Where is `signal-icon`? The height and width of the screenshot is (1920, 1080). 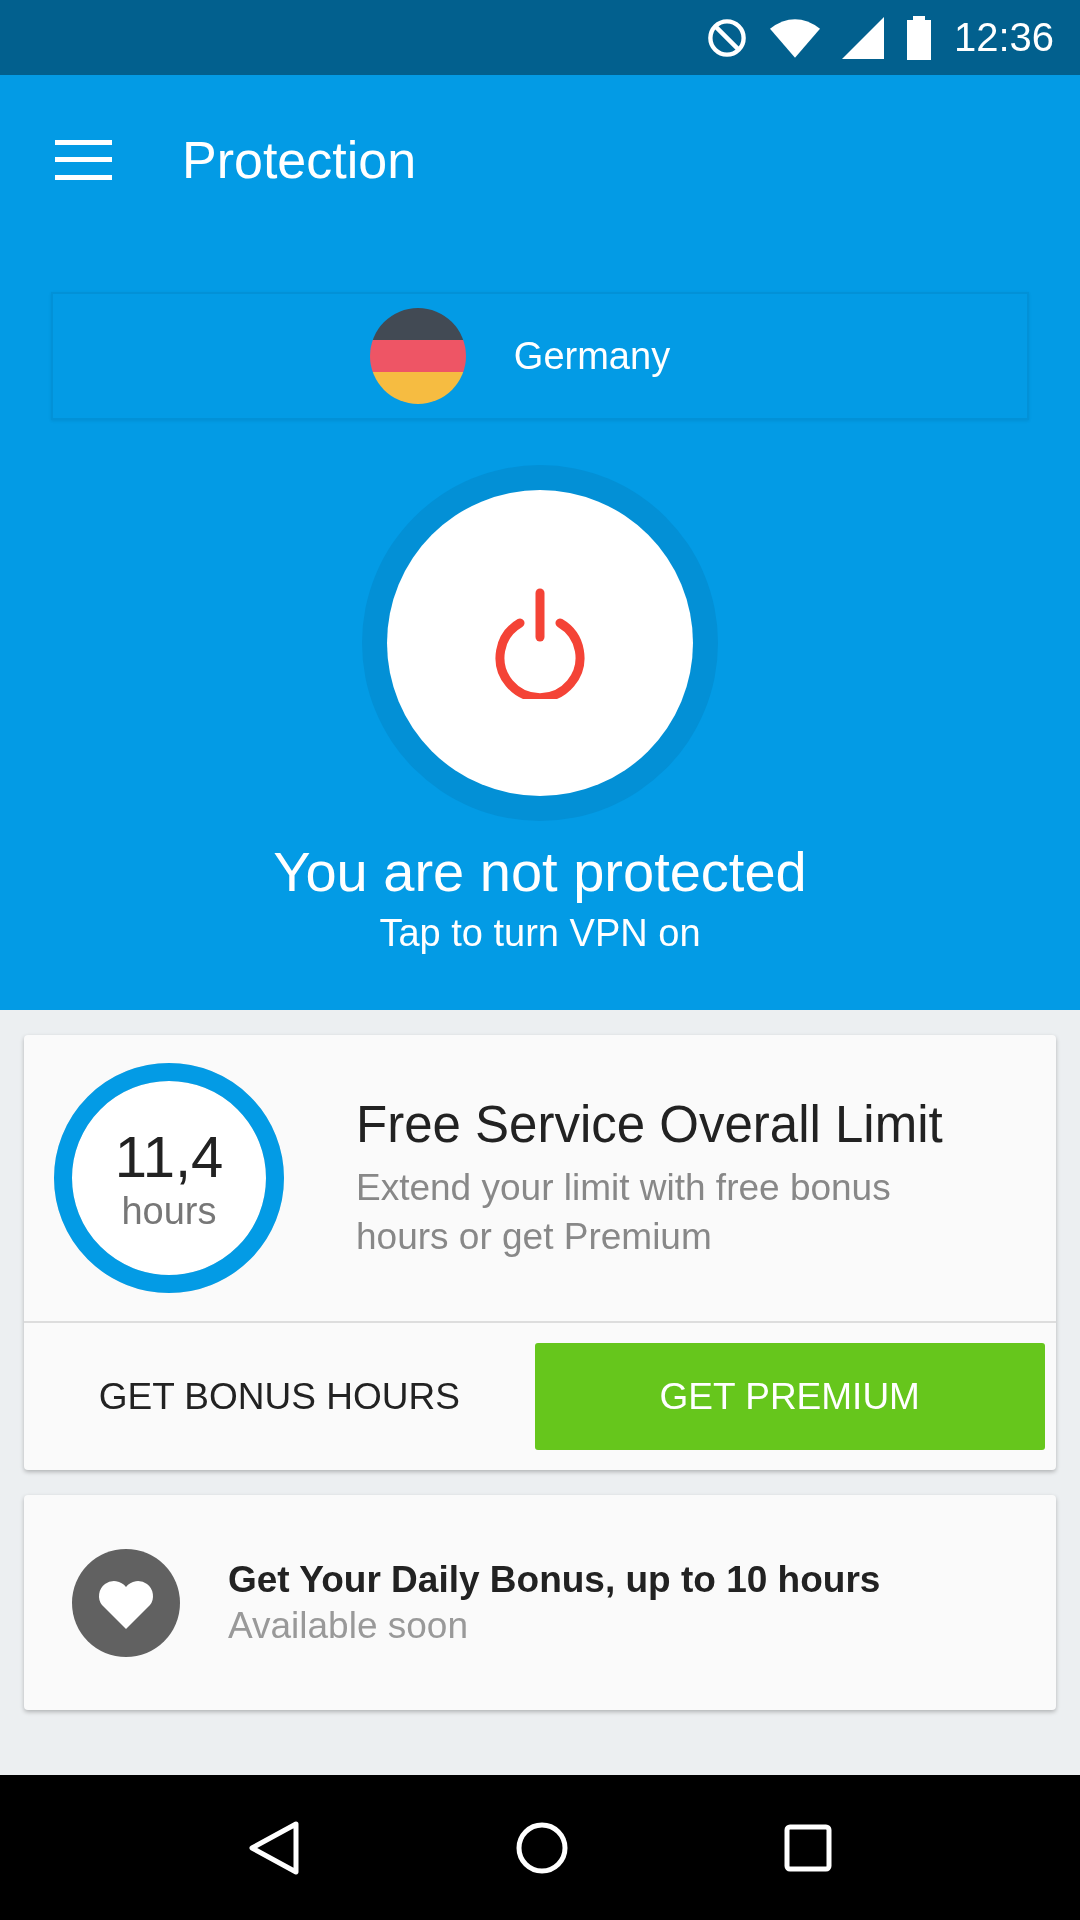
signal-icon is located at coordinates (862, 37).